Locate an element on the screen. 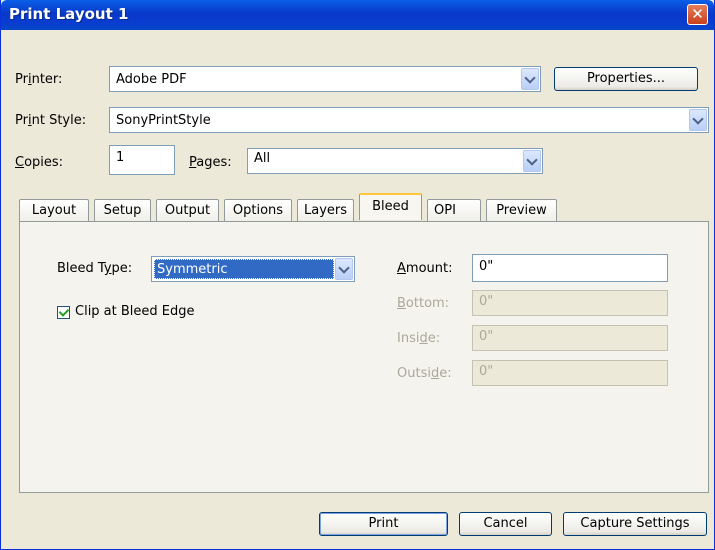 Image resolution: width=715 pixels, height=550 pixels. bleed-type-label: Bleed Type: is located at coordinates (95, 268).